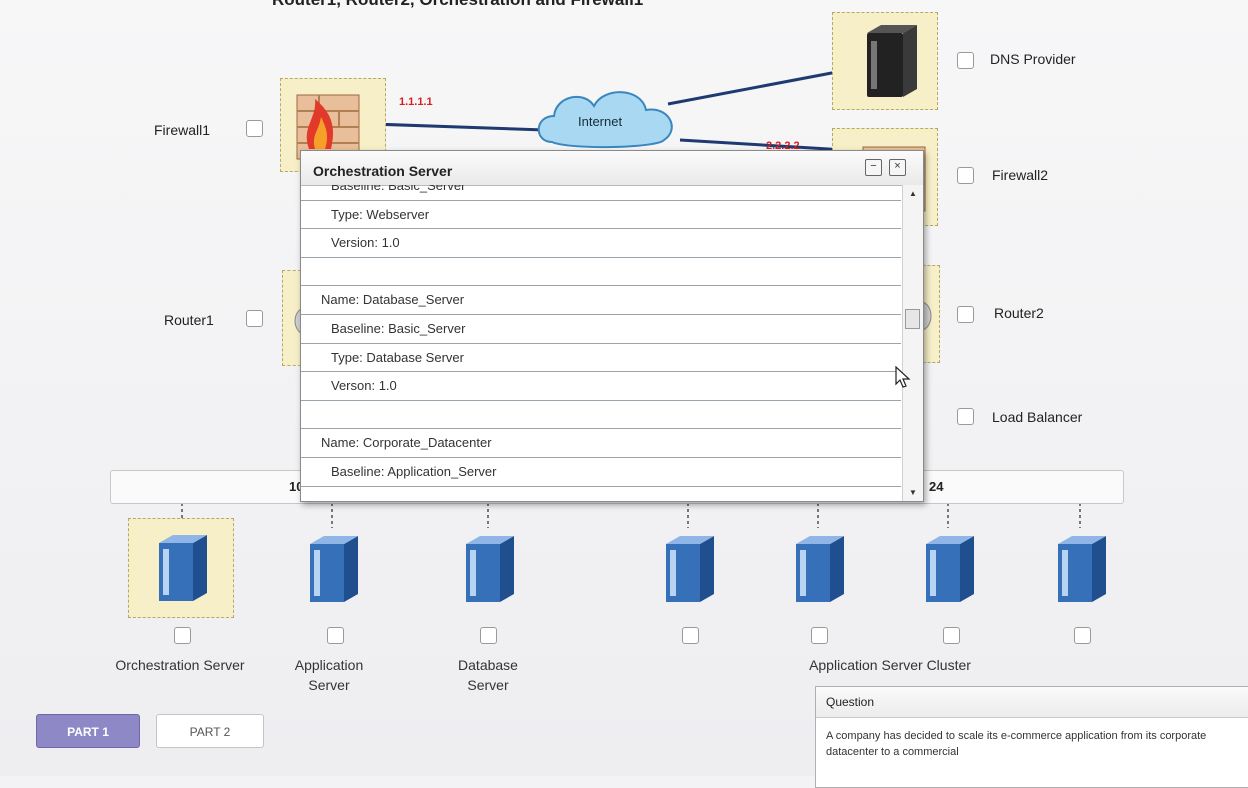 This screenshot has height=788, width=1248. What do you see at coordinates (182, 635) in the screenshot?
I see `orchestration-server-checkbox` at bounding box center [182, 635].